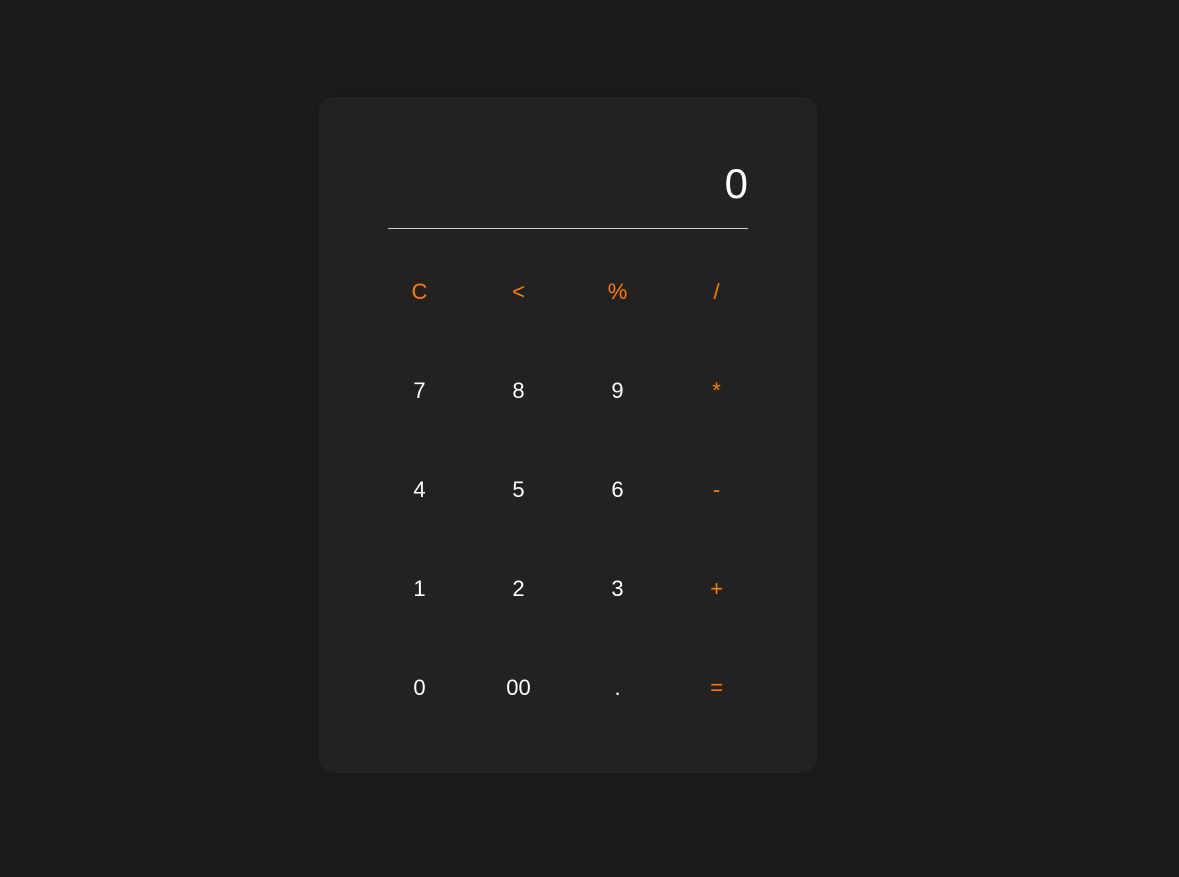 The image size is (1179, 877). I want to click on digit-2-button: 2, so click(518, 588).